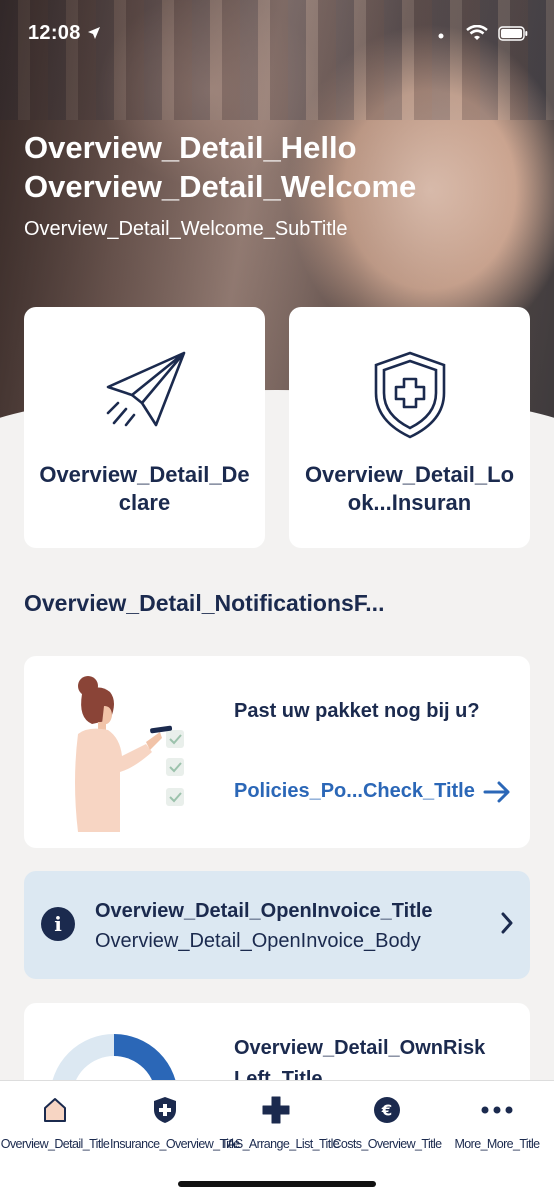 The height and width of the screenshot is (1200, 554). Describe the element at coordinates (496, 791) in the screenshot. I see `arrow-right-icon` at that location.